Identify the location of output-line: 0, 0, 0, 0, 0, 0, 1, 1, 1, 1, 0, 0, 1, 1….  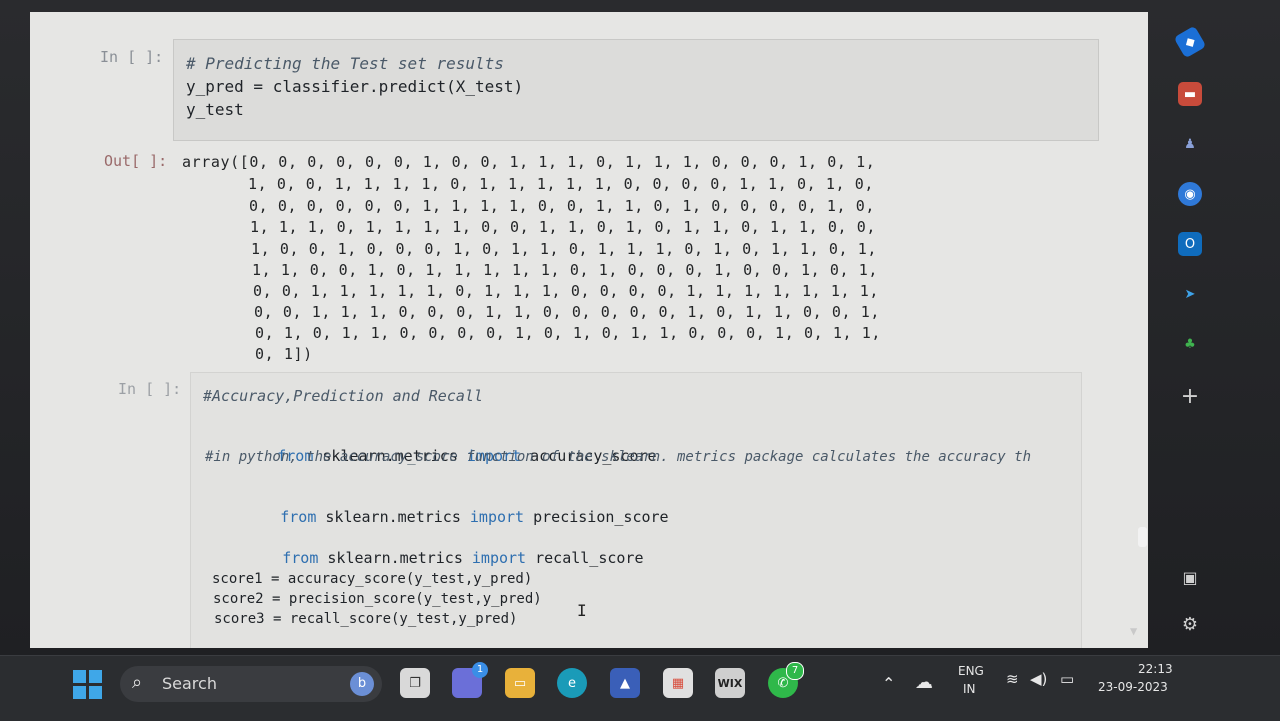
(562, 206).